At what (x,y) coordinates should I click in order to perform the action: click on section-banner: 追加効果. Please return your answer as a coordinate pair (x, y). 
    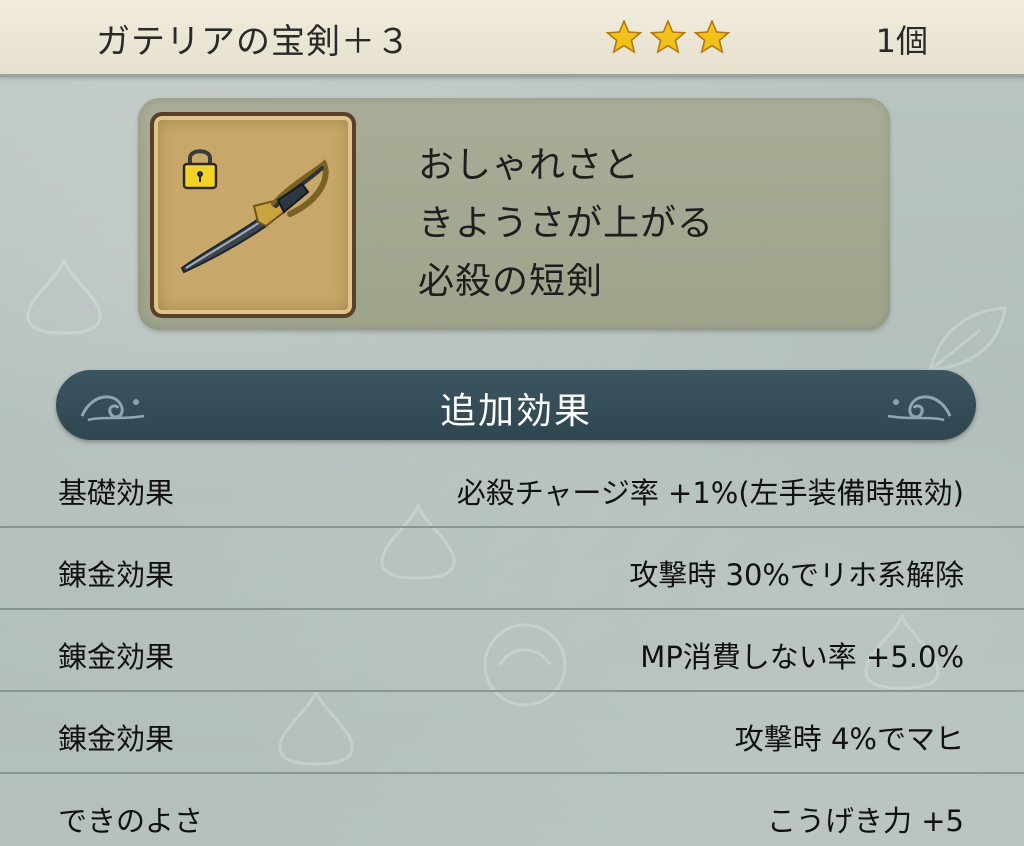
    Looking at the image, I should click on (516, 405).